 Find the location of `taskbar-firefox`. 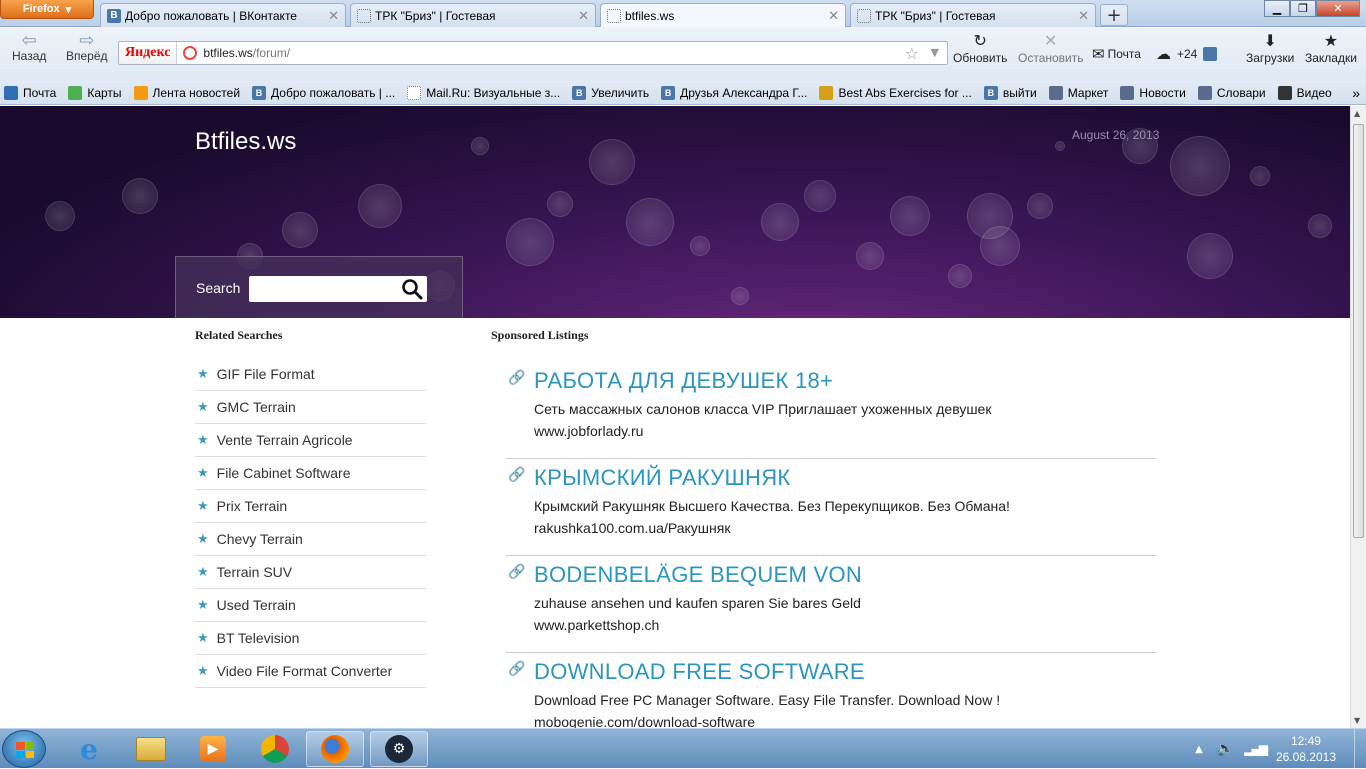

taskbar-firefox is located at coordinates (335, 749).